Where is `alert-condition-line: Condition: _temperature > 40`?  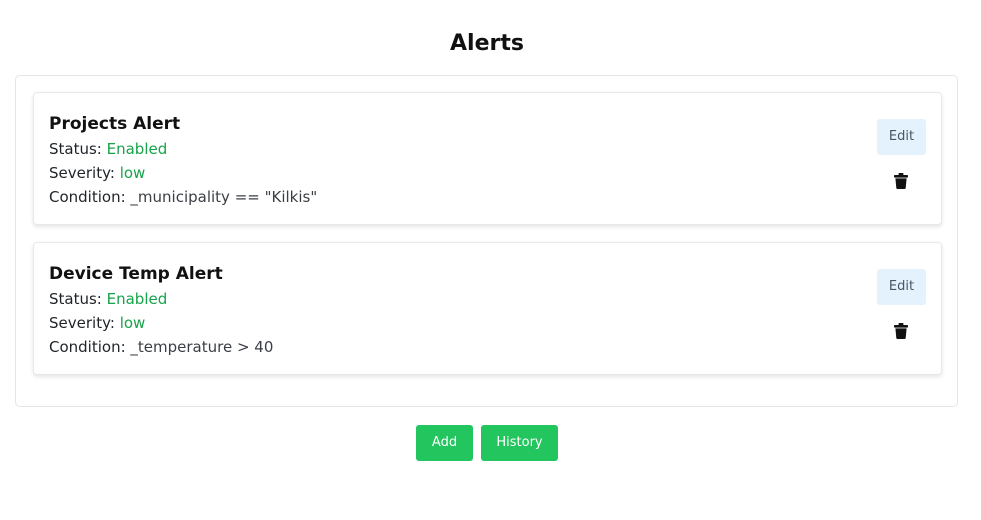
alert-condition-line: Condition: _temperature > 40 is located at coordinates (161, 347).